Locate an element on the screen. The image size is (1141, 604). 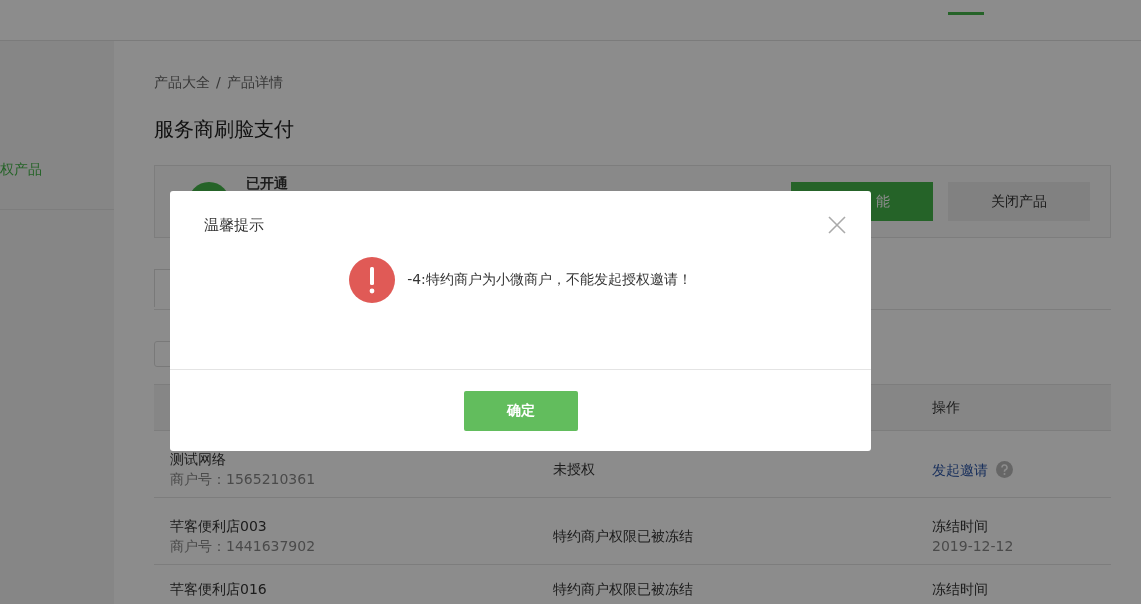
dialog-title: 温馨提示 is located at coordinates (234, 225).